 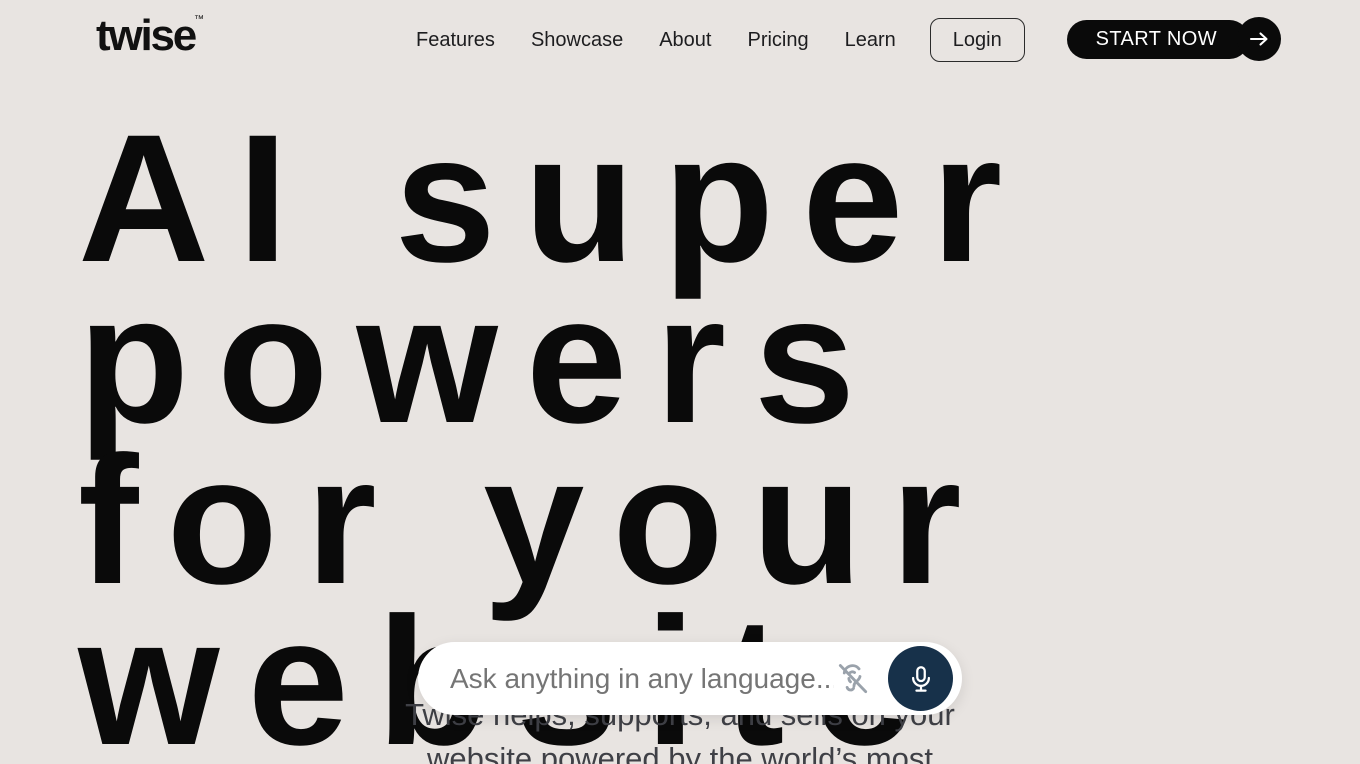 I want to click on logo-twise: twise™, so click(x=150, y=36).